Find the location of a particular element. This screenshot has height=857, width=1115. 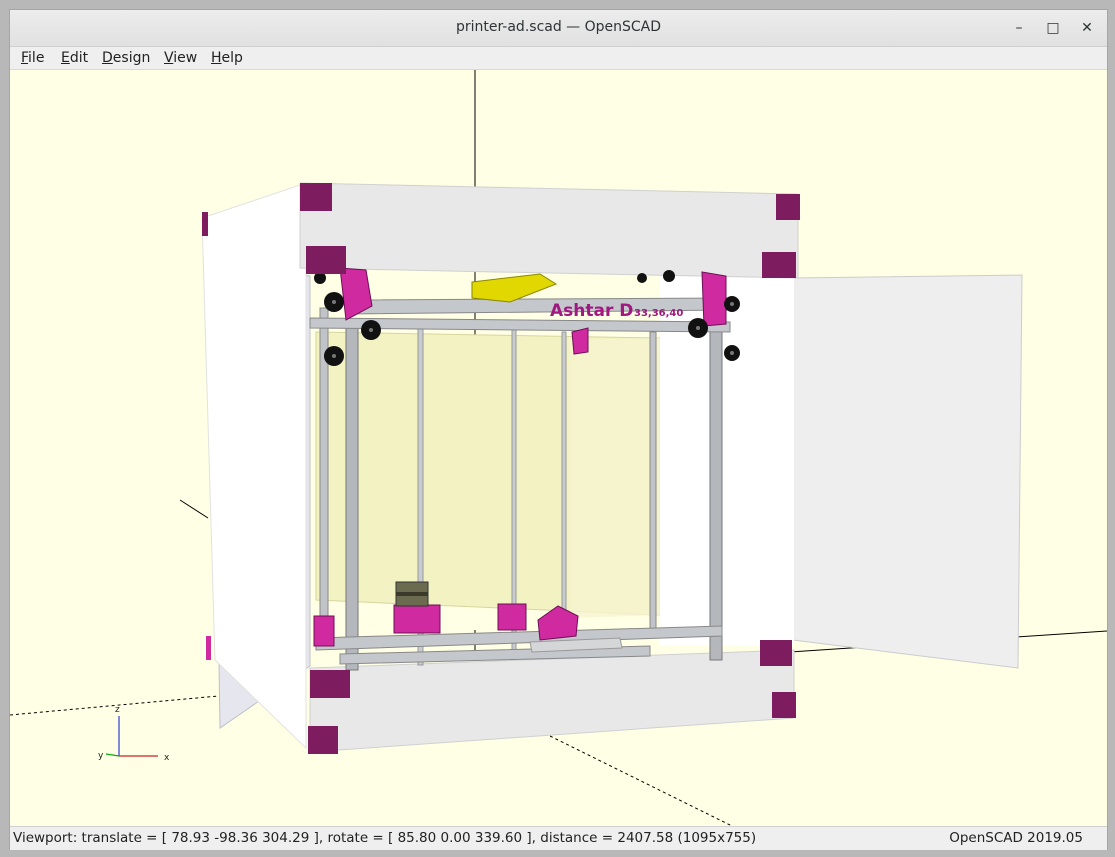

menu-edit-label: dit is located at coordinates (79, 58).